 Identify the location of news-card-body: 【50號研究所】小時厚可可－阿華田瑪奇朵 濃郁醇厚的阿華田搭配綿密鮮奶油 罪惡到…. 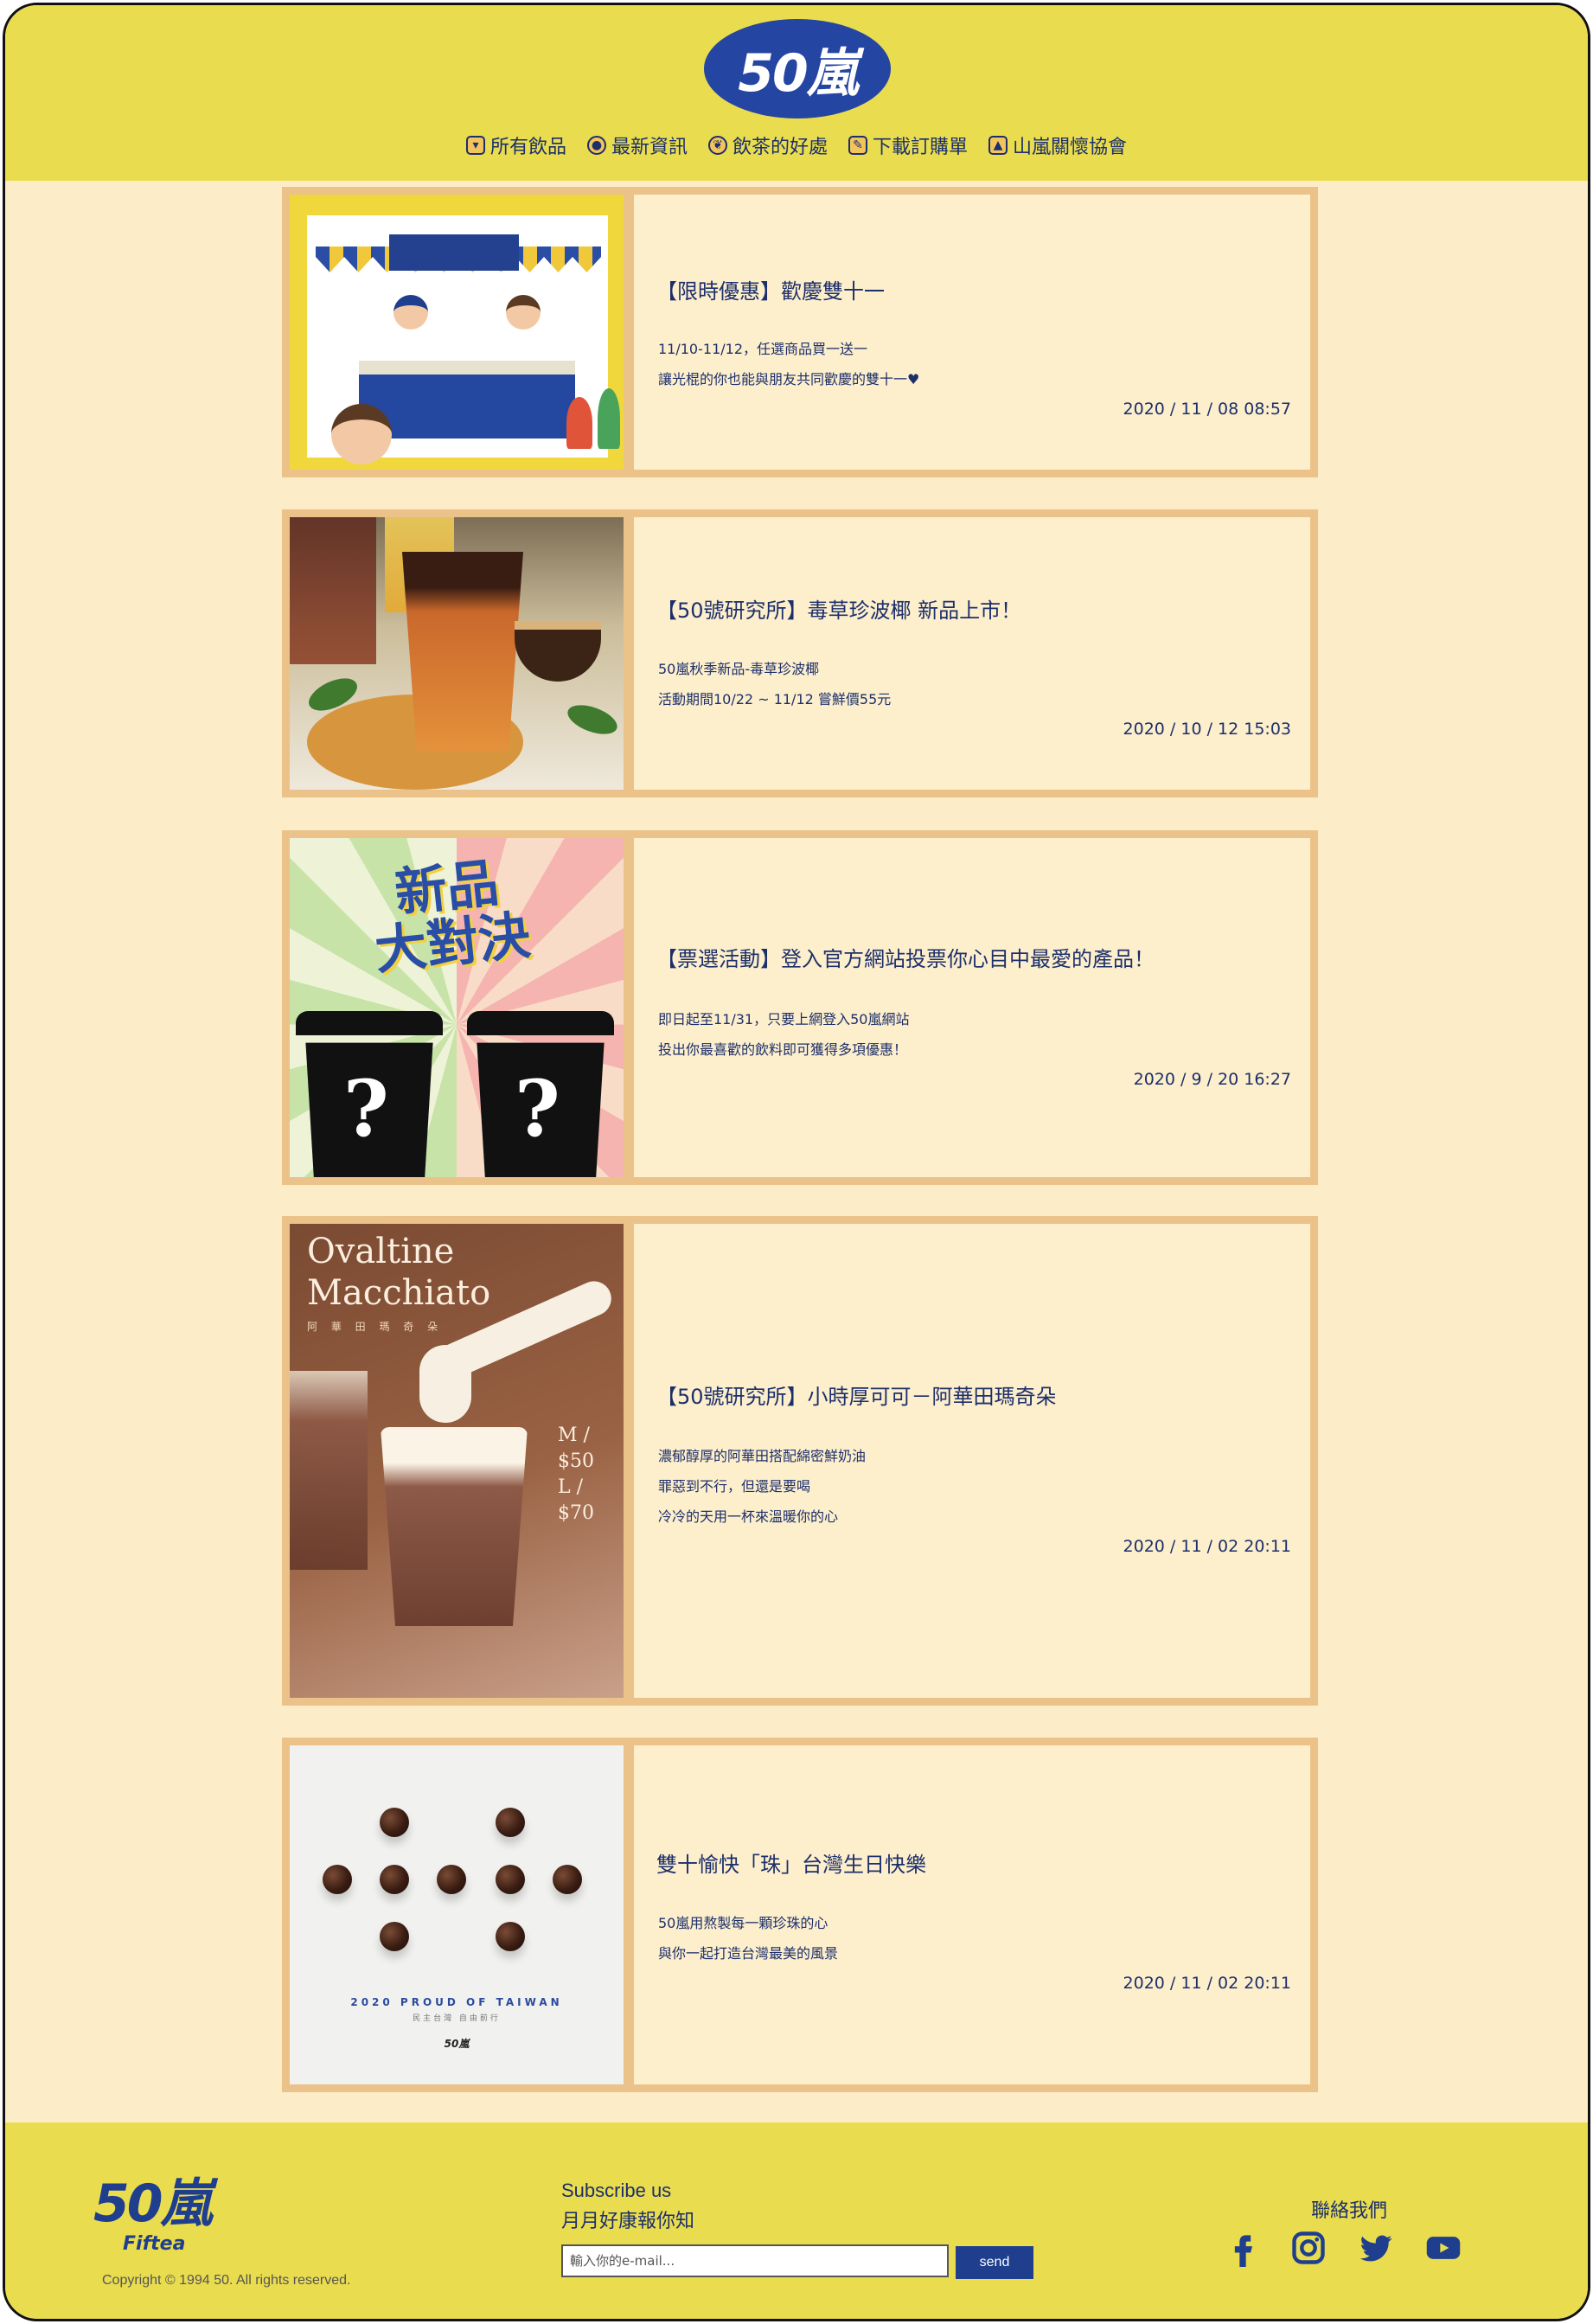
(972, 1461).